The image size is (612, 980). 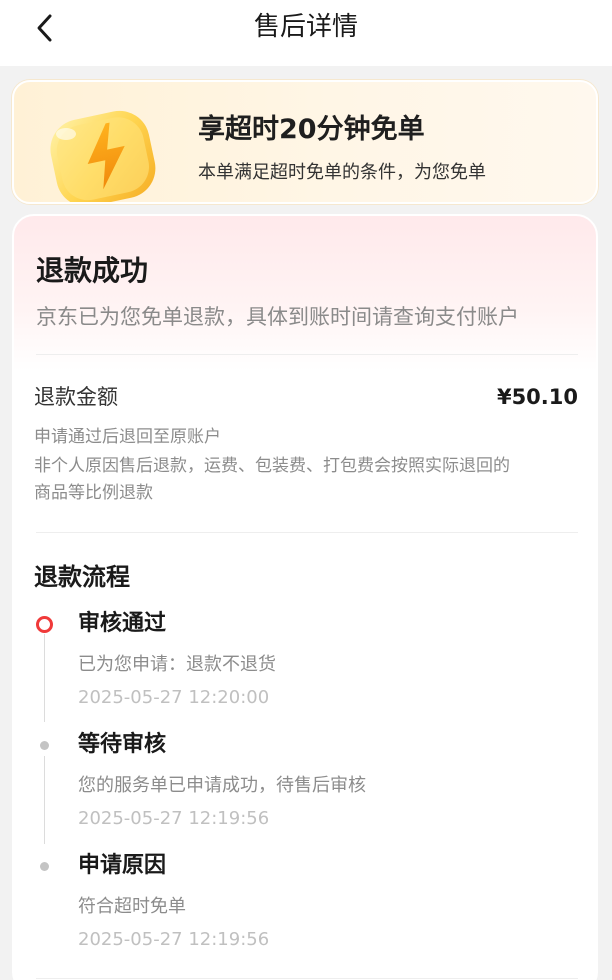 I want to click on refund-amount-value: ¥50.10, so click(x=537, y=397).